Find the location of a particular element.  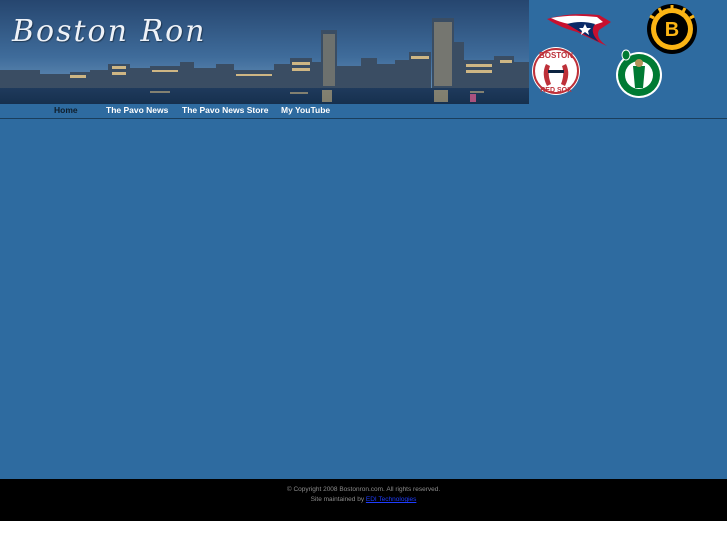

celtics-logo is located at coordinates (639, 73).